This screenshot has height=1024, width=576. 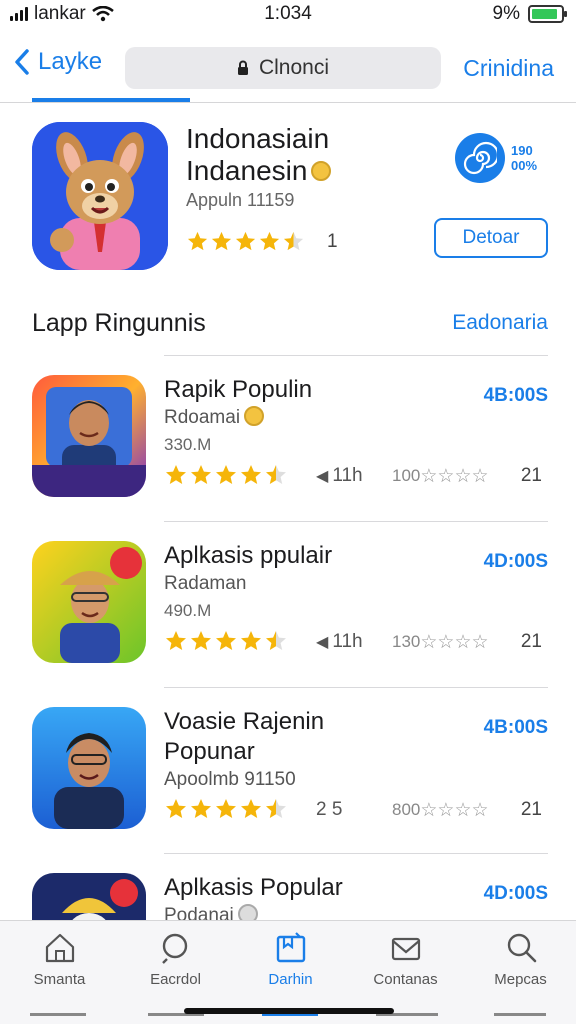 I want to click on app-meta: ◀ 11h, so click(x=339, y=476).